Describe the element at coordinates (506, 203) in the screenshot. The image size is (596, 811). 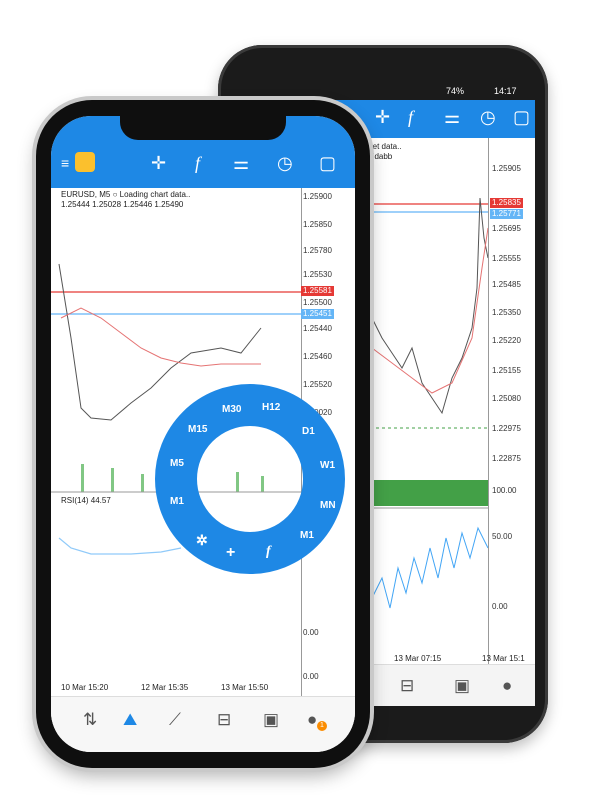
I see `bid-badge: 1.25835` at that location.